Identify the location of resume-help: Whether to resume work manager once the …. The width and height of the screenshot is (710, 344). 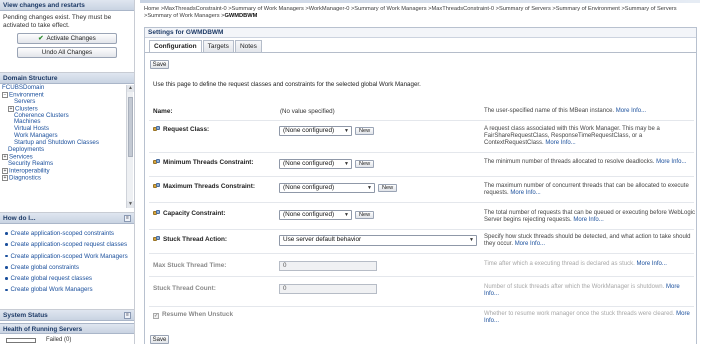
(590, 318).